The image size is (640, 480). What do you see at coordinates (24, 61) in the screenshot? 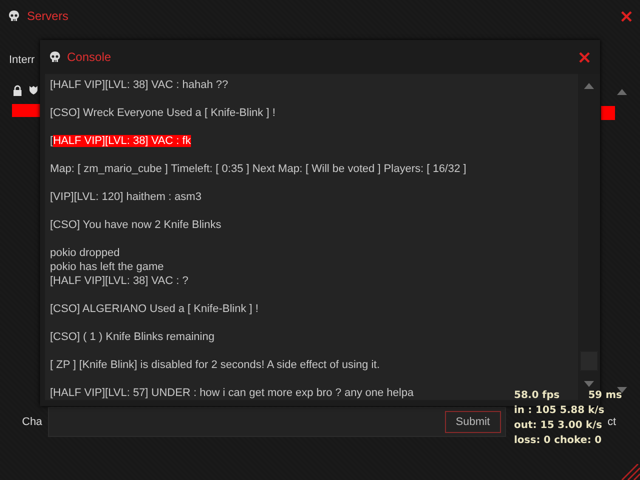
I see `tab-label: Interr` at bounding box center [24, 61].